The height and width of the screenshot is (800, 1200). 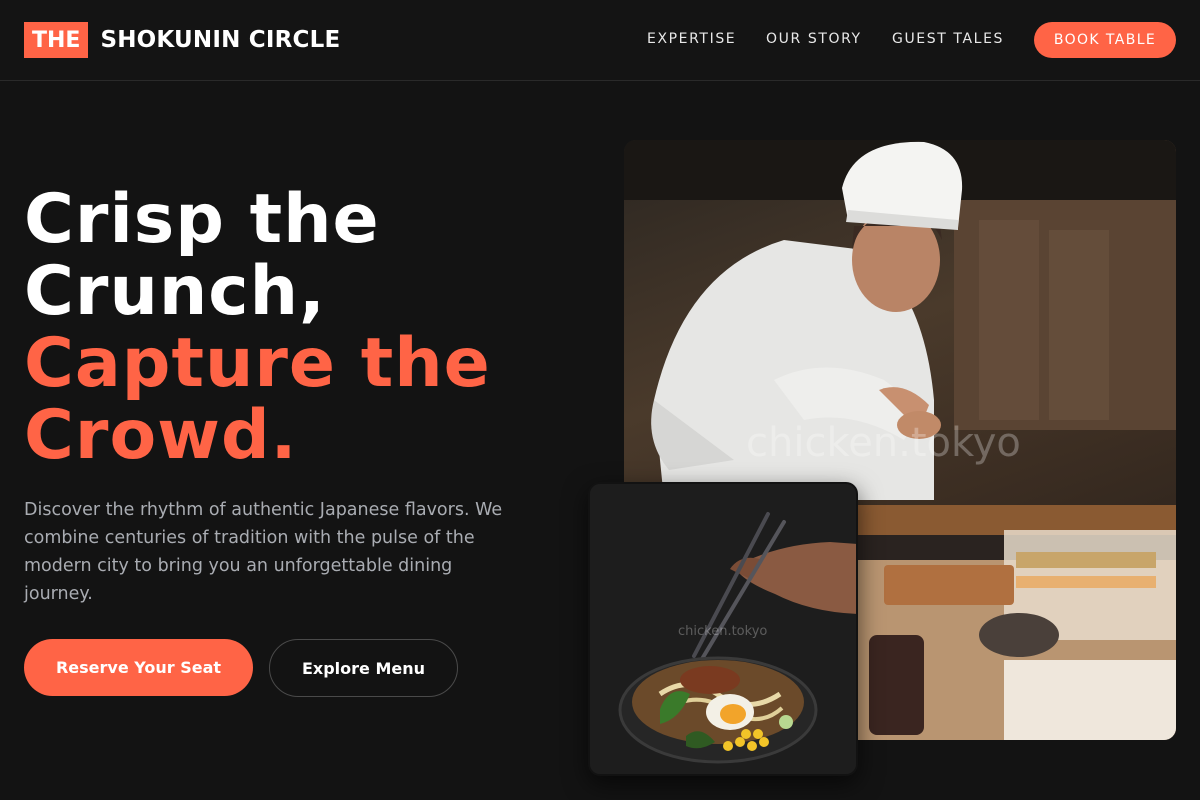 I want to click on chef-photo-watermark: chicken.tokyo, so click(x=883, y=443).